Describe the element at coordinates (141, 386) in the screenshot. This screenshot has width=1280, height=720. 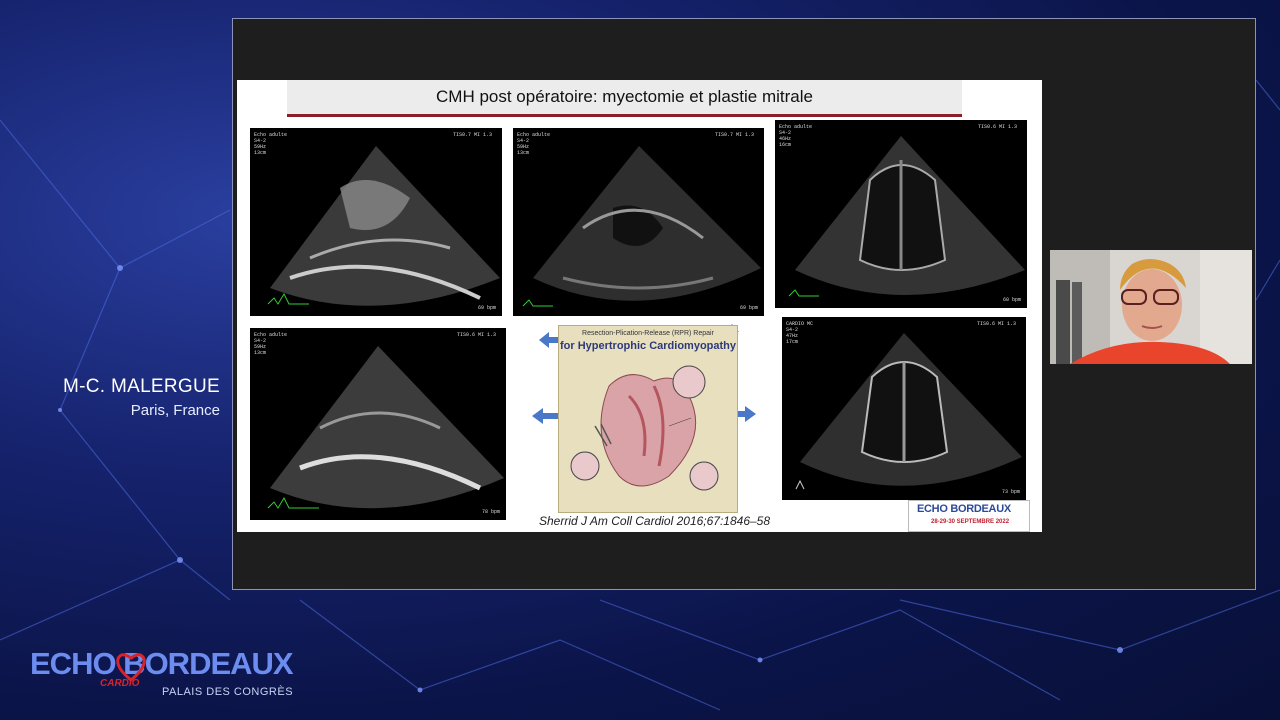
I see `speaker-name: M-C. MALERGUE` at that location.